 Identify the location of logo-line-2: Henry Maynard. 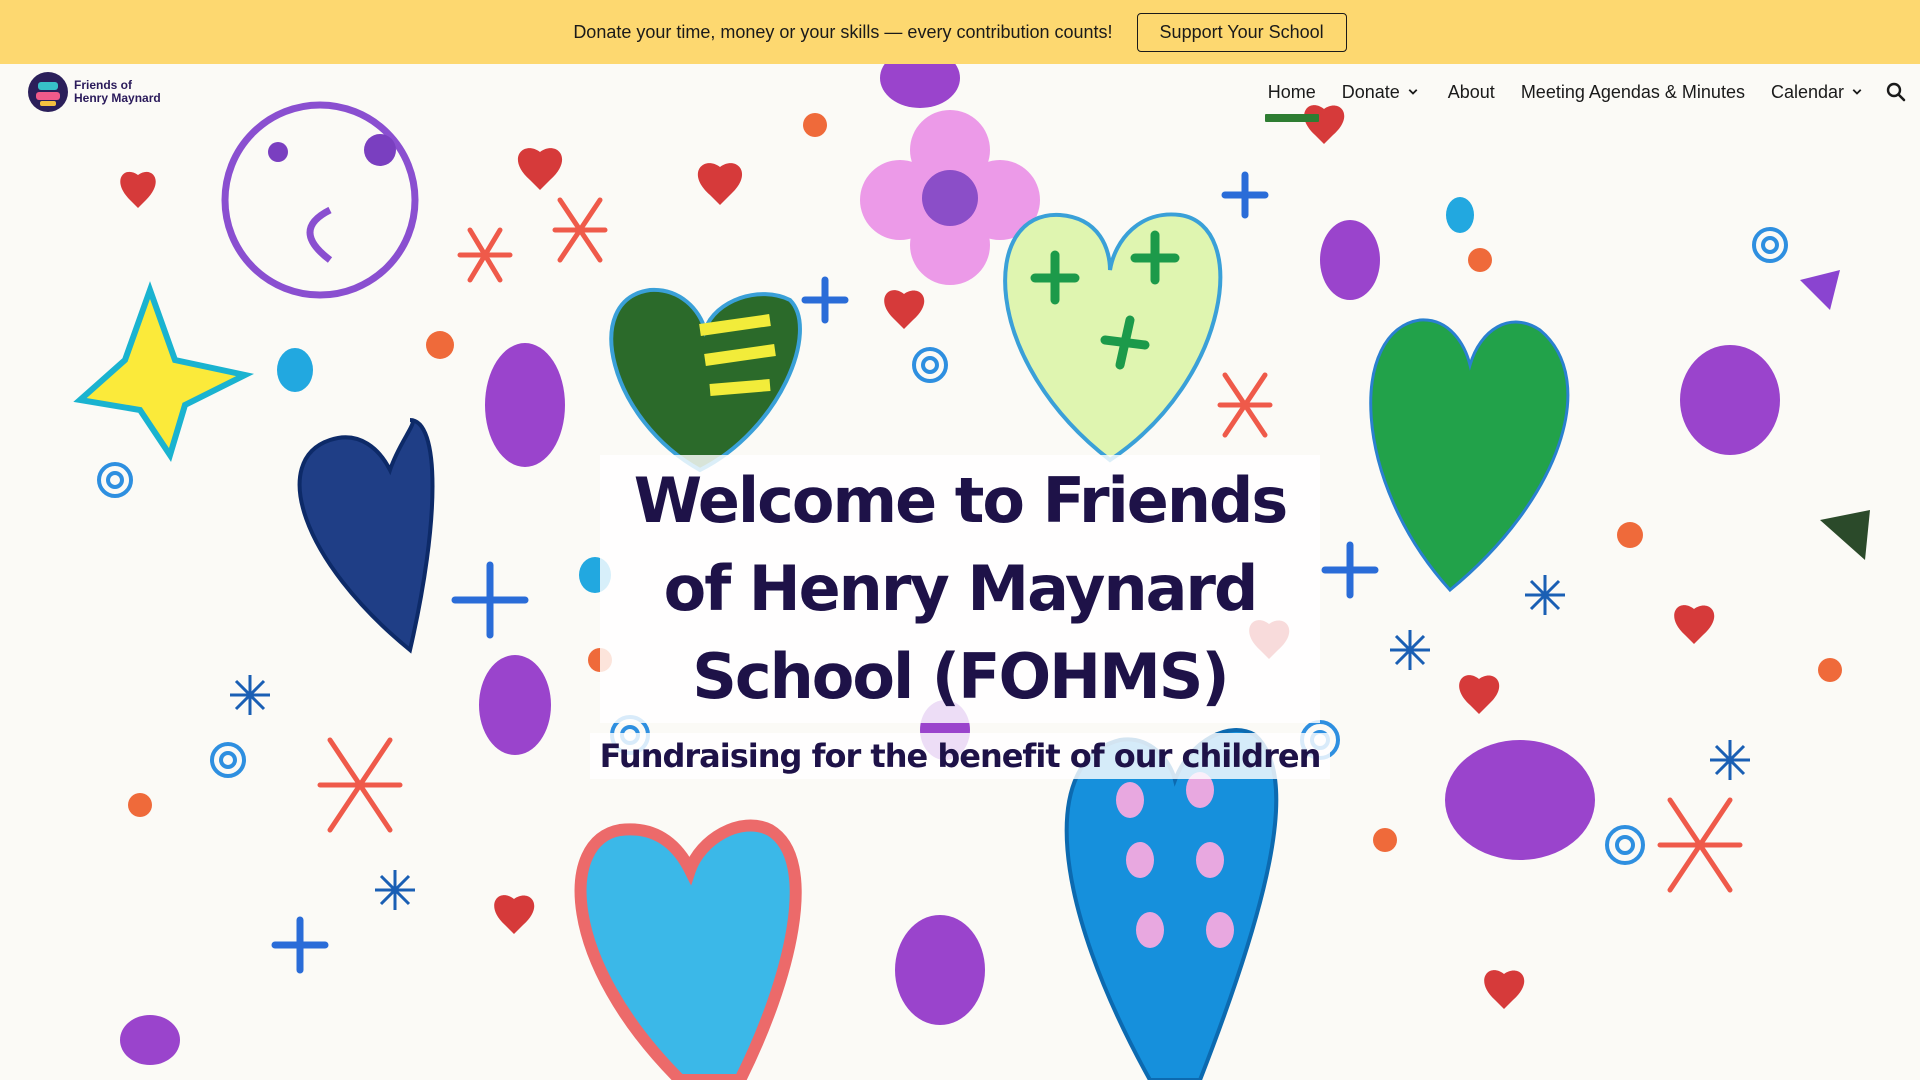
(117, 98).